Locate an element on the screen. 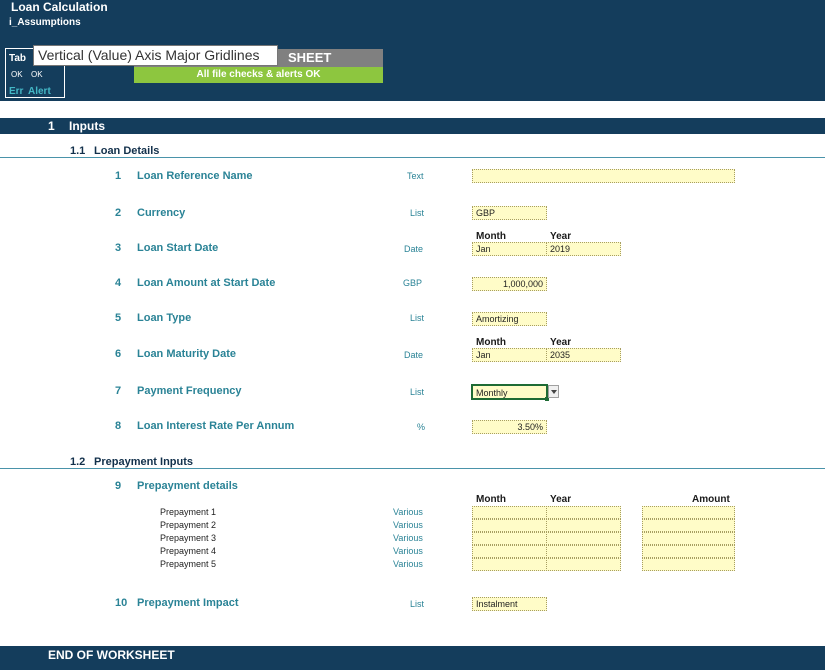  prepayment-row-4: Prepayment 4 Various is located at coordinates (412, 551).